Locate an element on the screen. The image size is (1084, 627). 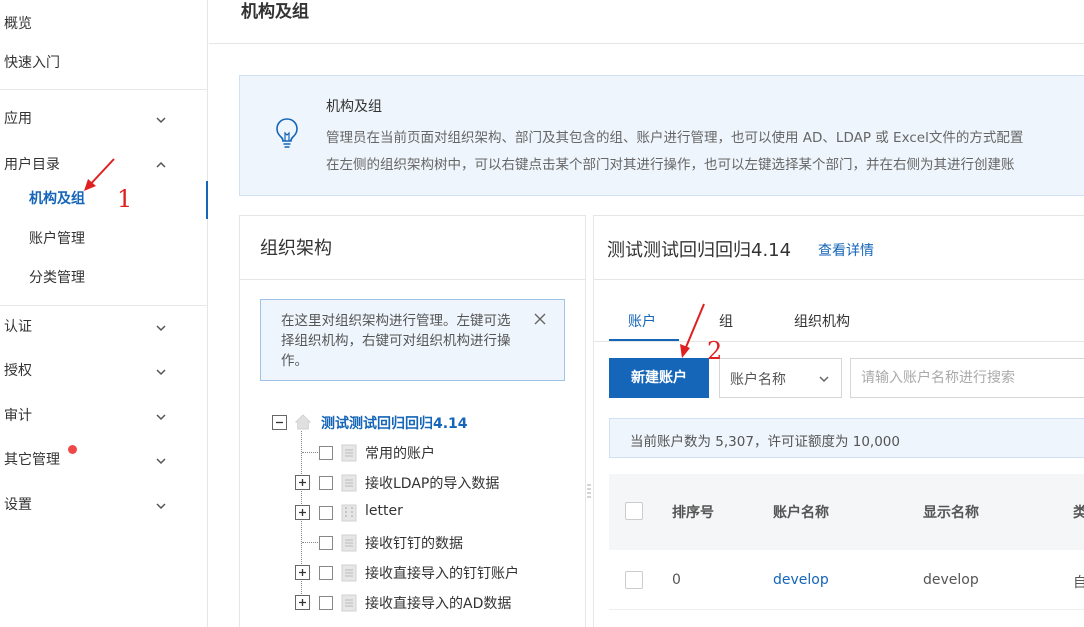
close-icon is located at coordinates (540, 319).